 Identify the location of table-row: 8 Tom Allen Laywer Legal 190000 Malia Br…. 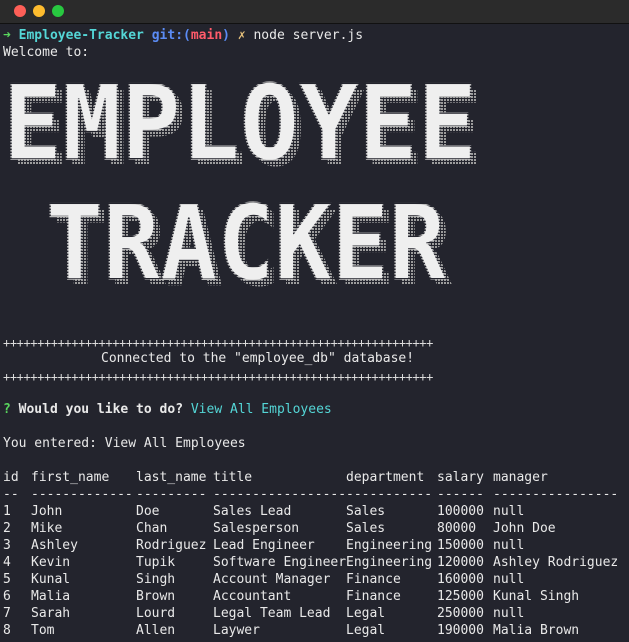
(314, 630).